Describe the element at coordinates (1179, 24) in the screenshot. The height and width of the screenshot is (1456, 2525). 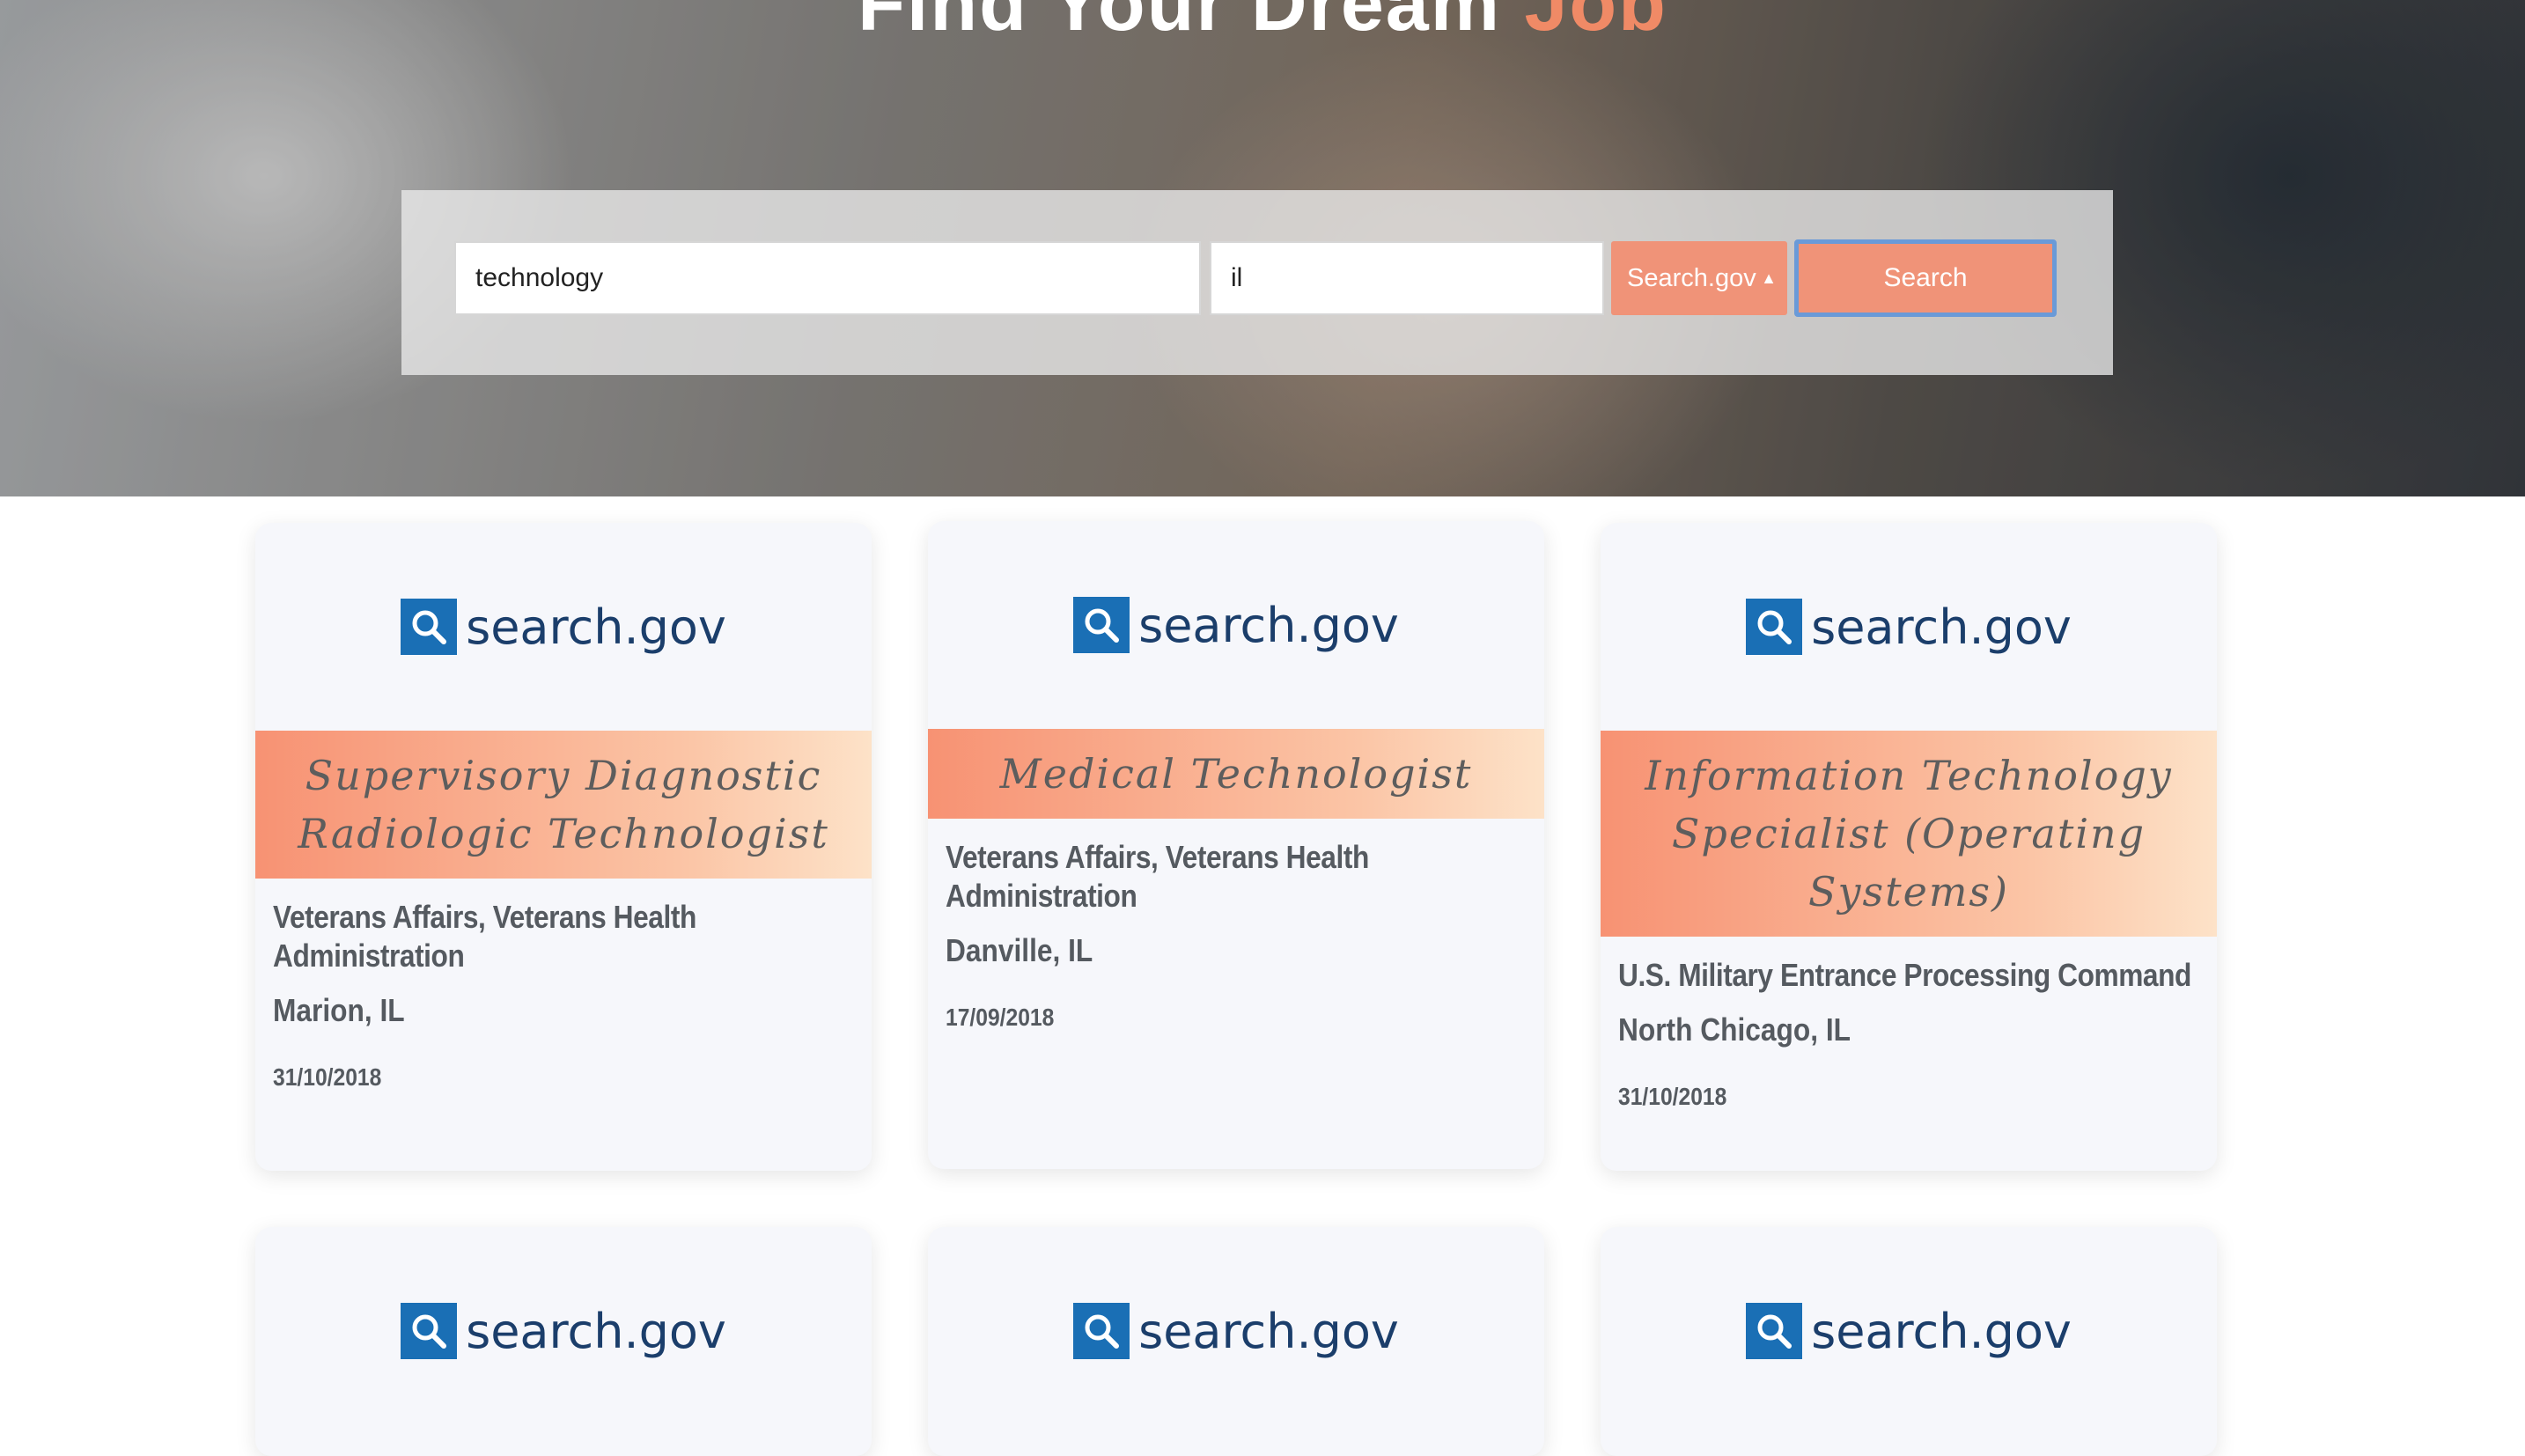
I see `title-main: Find Your Dream` at that location.